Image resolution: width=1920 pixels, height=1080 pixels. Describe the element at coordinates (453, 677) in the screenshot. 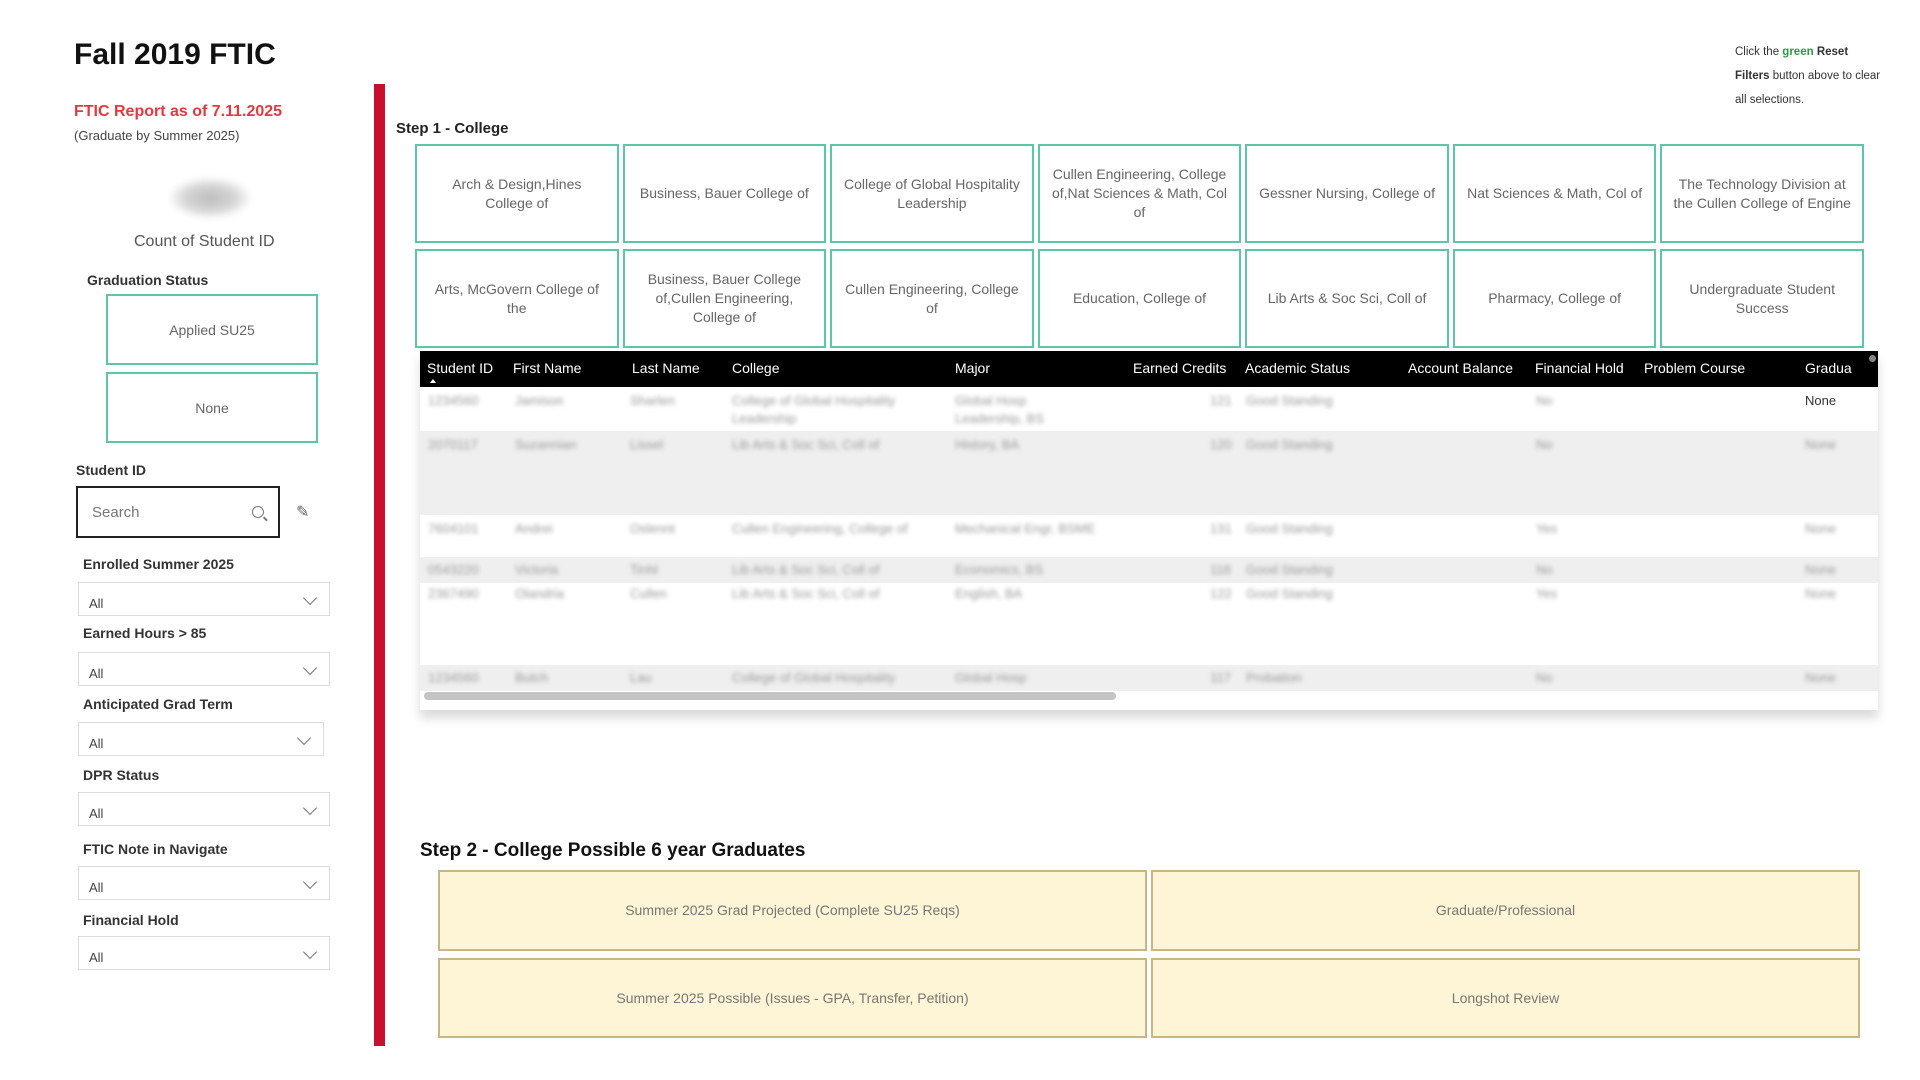

I see `cell-student-id: 1234560` at that location.